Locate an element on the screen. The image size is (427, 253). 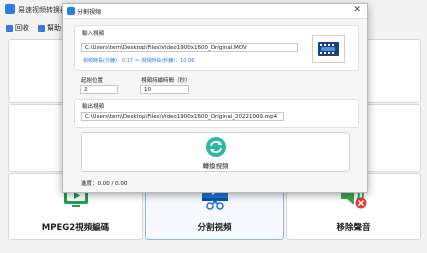
select-video-button is located at coordinates (328, 49).